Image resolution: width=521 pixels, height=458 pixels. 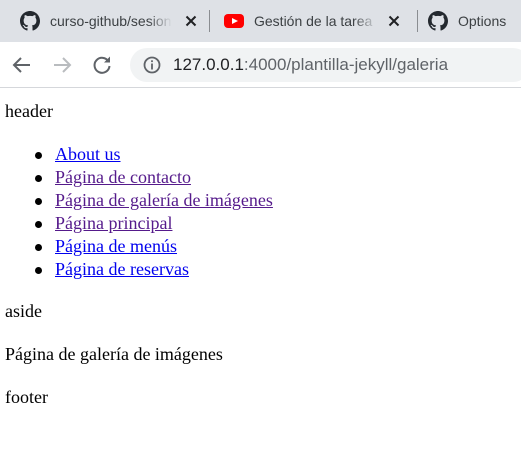 I want to click on tab-options: Options, so click(x=469, y=21).